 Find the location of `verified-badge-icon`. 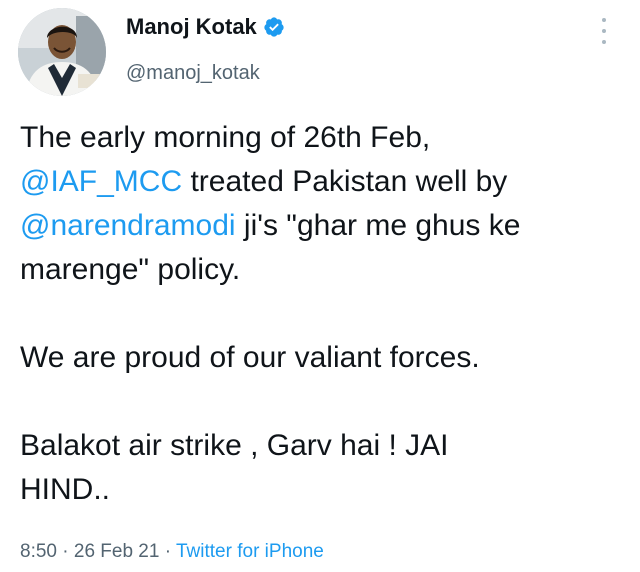

verified-badge-icon is located at coordinates (274, 27).